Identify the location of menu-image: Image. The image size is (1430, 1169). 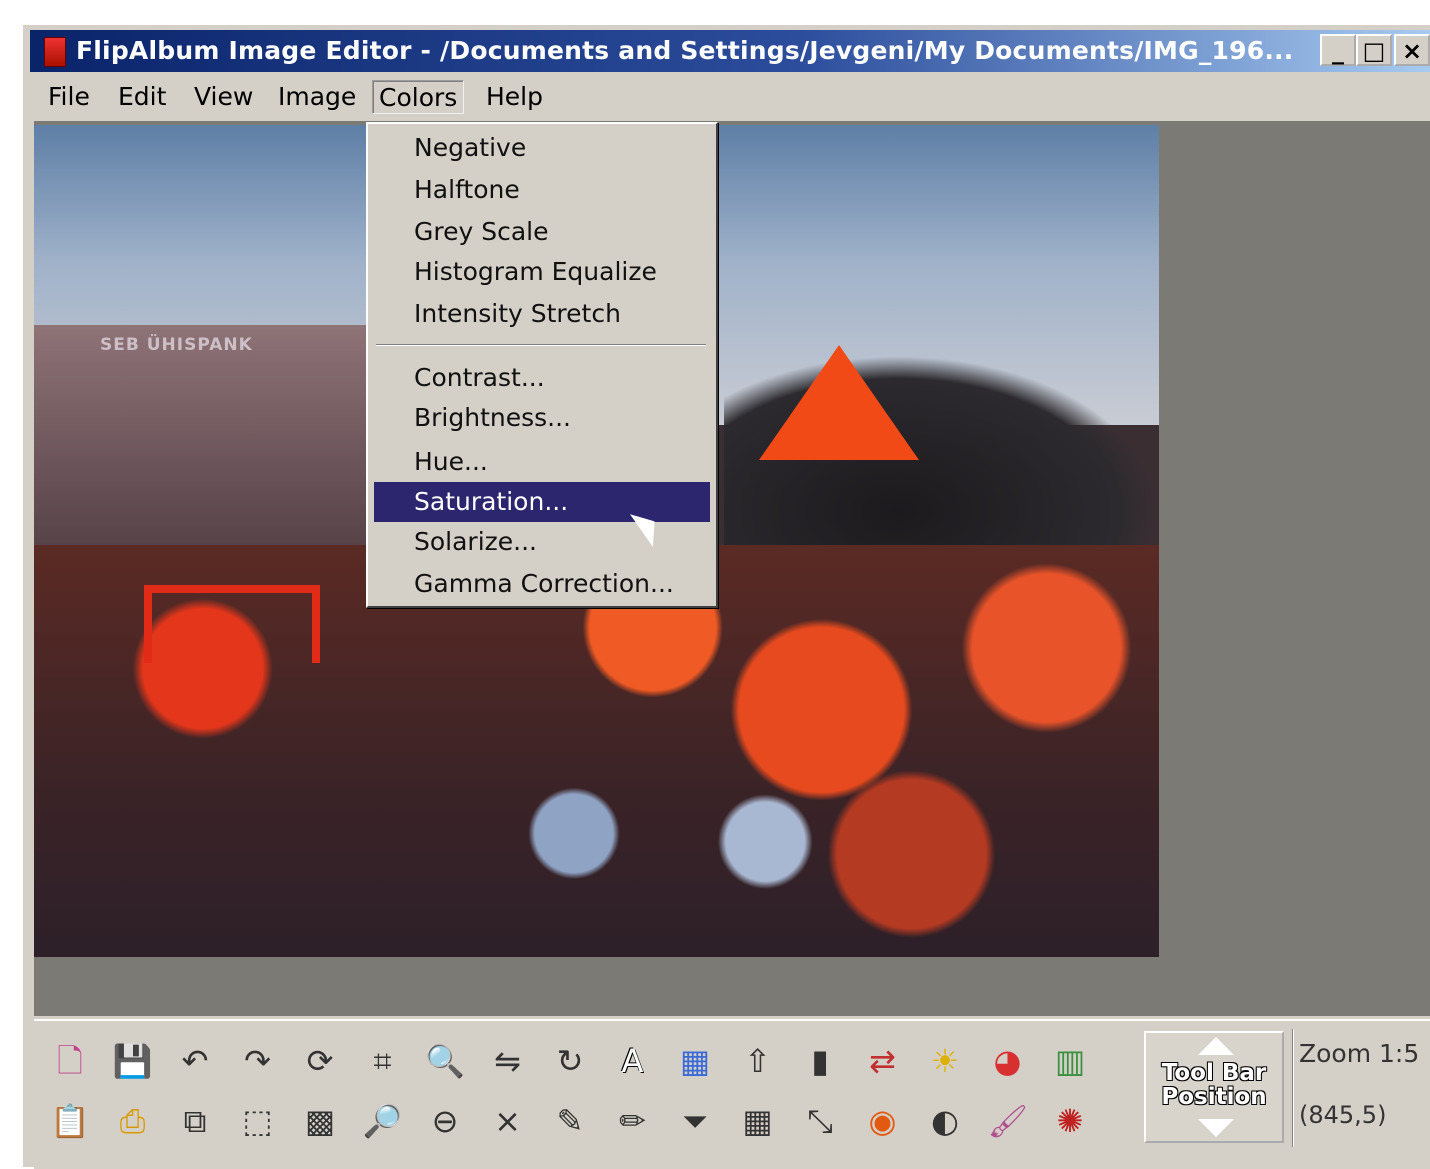
(317, 97).